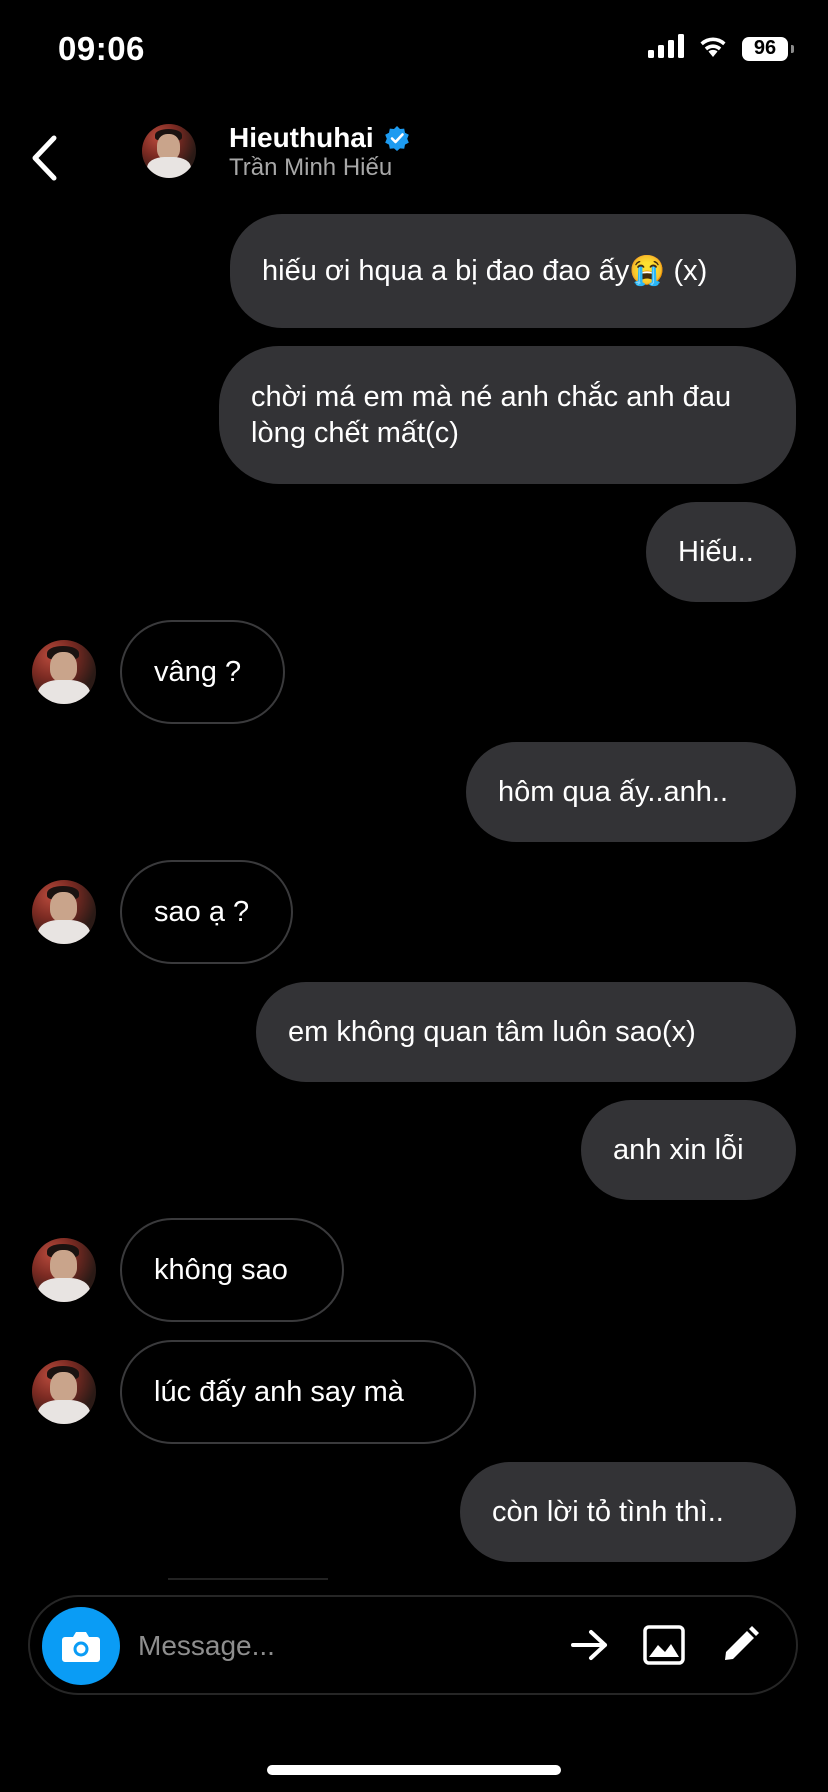 The width and height of the screenshot is (828, 1792). I want to click on message-text: Hiếu.., so click(716, 552).